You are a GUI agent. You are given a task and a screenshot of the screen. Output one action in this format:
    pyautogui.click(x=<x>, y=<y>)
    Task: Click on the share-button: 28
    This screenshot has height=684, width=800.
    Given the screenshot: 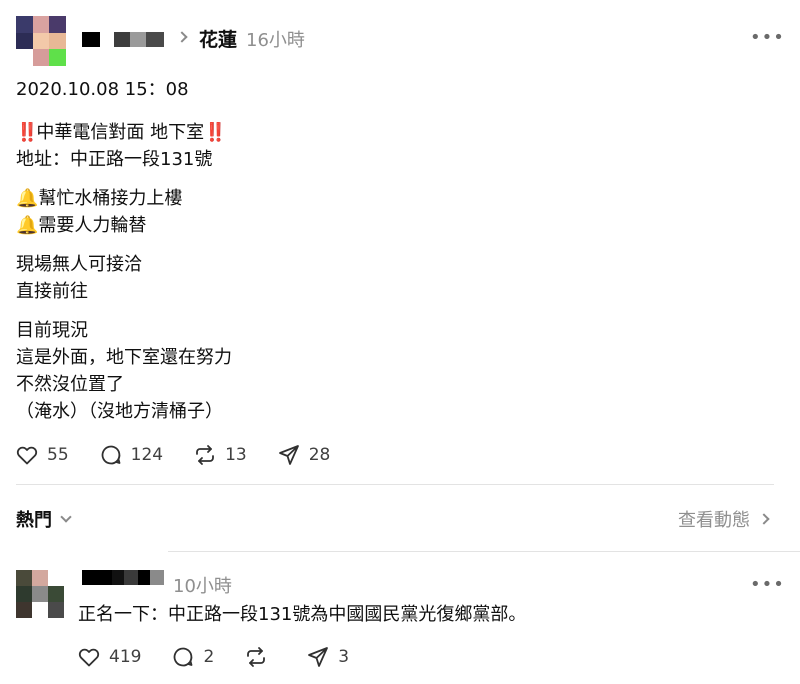 What is the action you would take?
    pyautogui.click(x=304, y=455)
    